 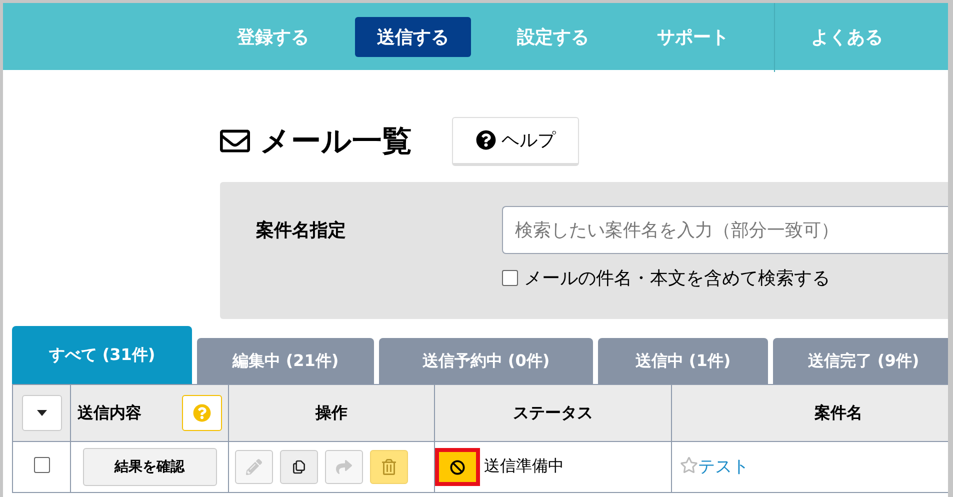 I want to click on case-link: テスト, so click(x=723, y=466).